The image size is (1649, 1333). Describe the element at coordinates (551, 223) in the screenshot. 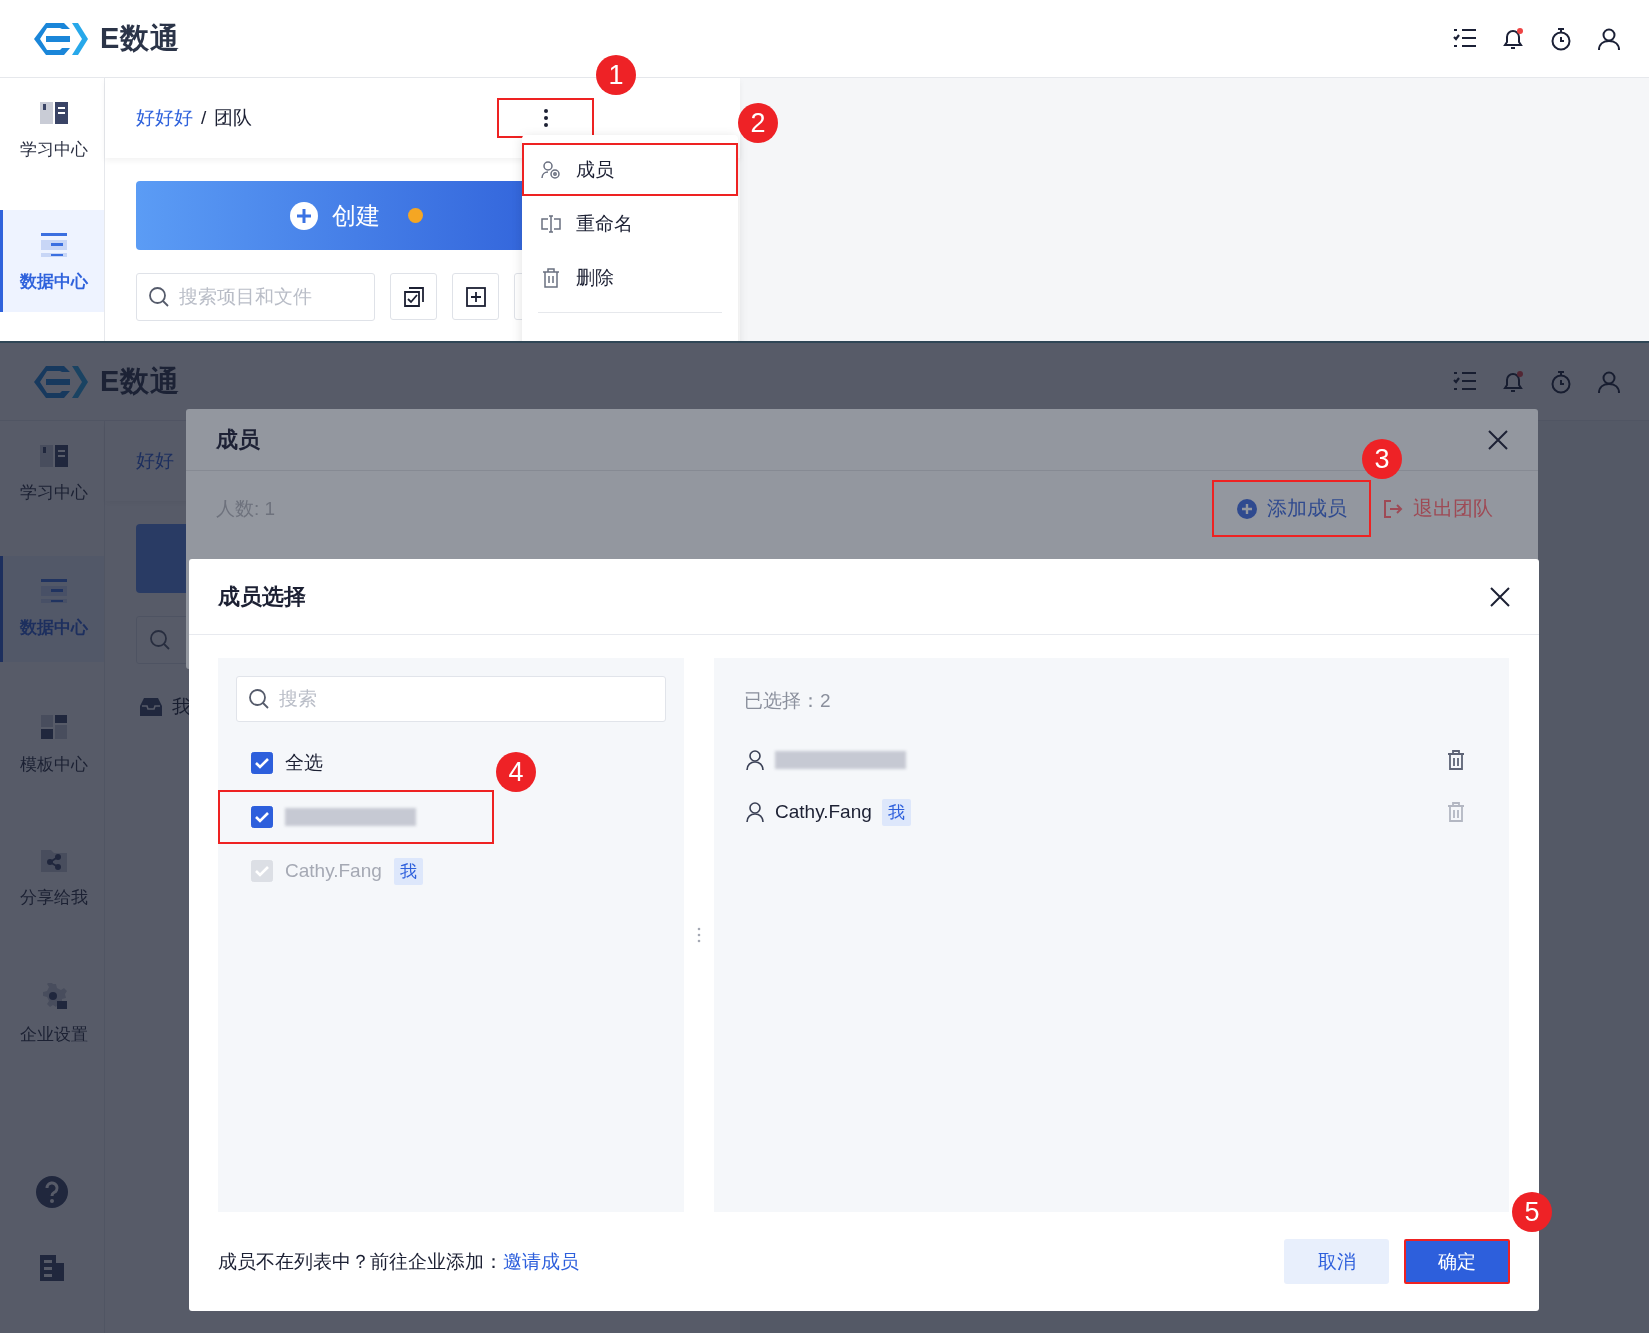

I see `rename-icon` at that location.